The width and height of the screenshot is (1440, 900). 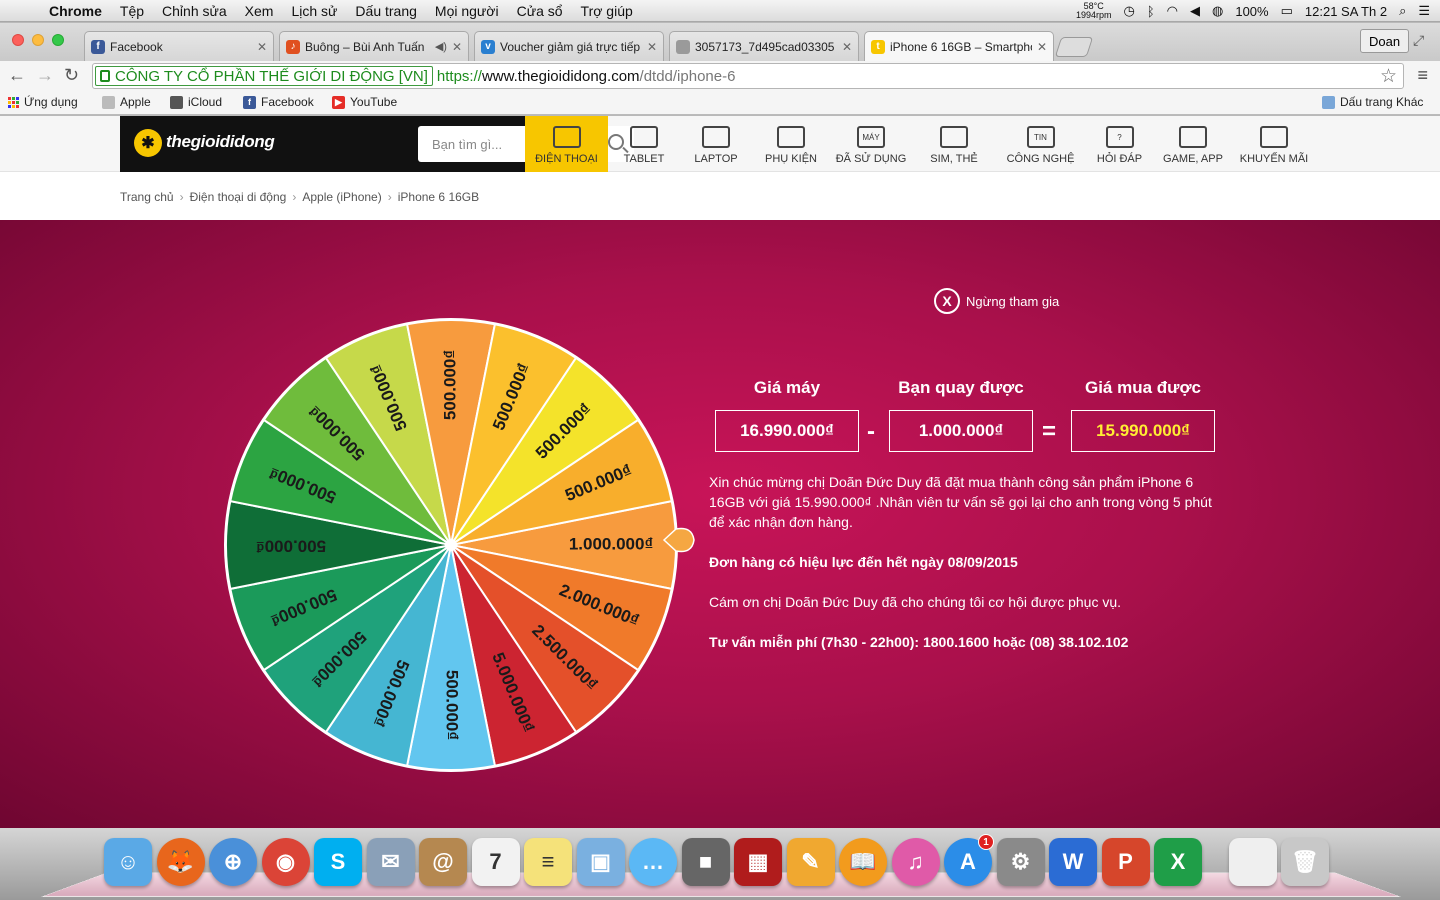 I want to click on facetime-icon: ■, so click(x=705, y=862).